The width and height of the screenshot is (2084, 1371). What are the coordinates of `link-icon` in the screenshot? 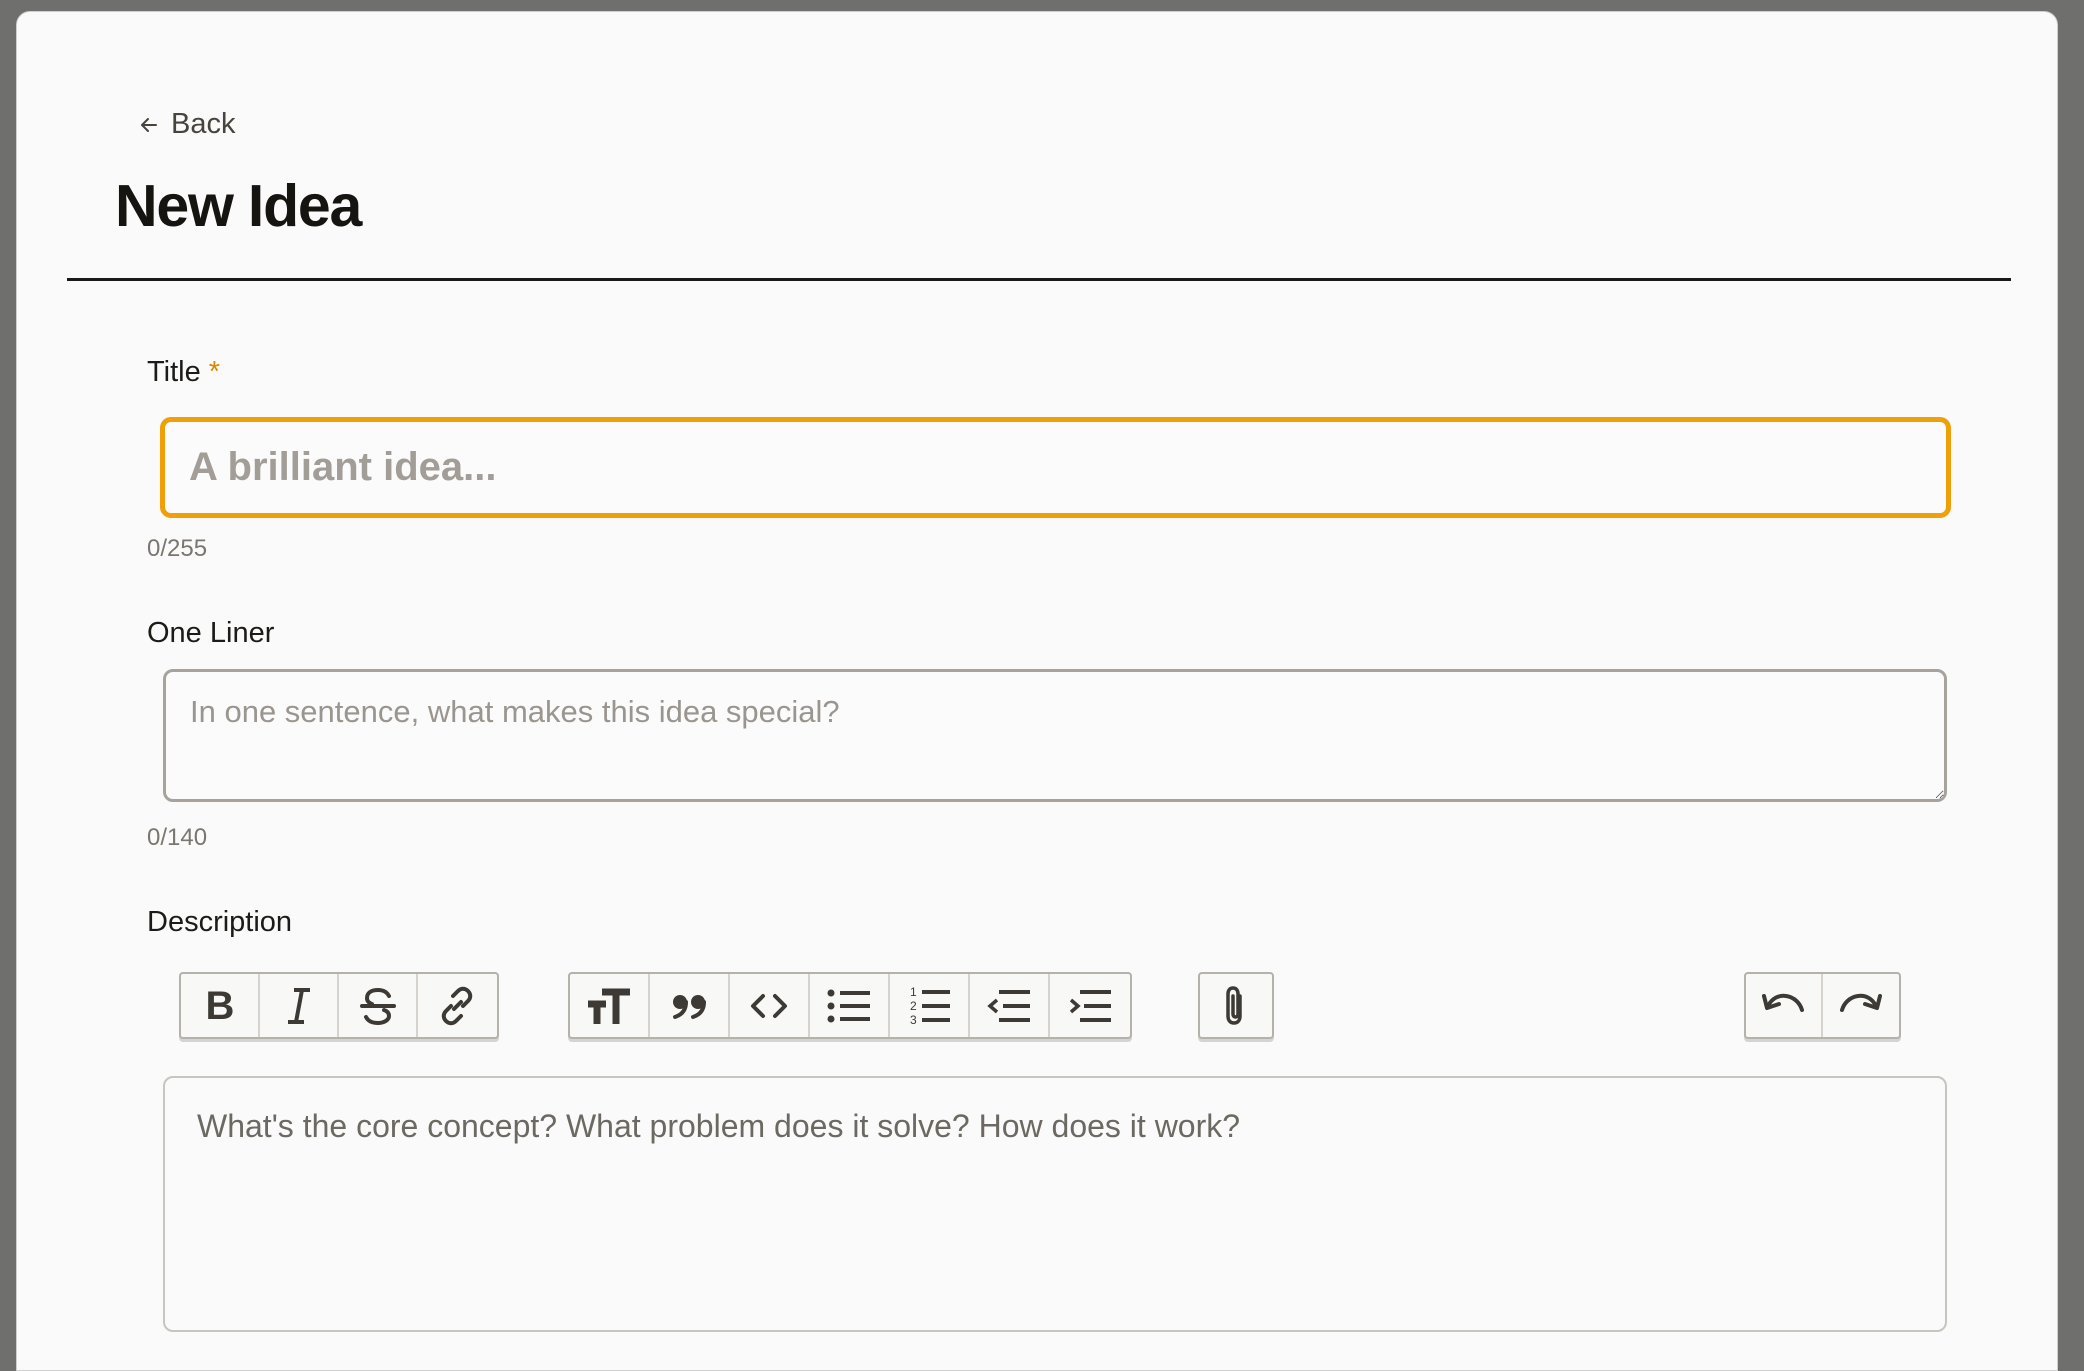 It's located at (457, 1005).